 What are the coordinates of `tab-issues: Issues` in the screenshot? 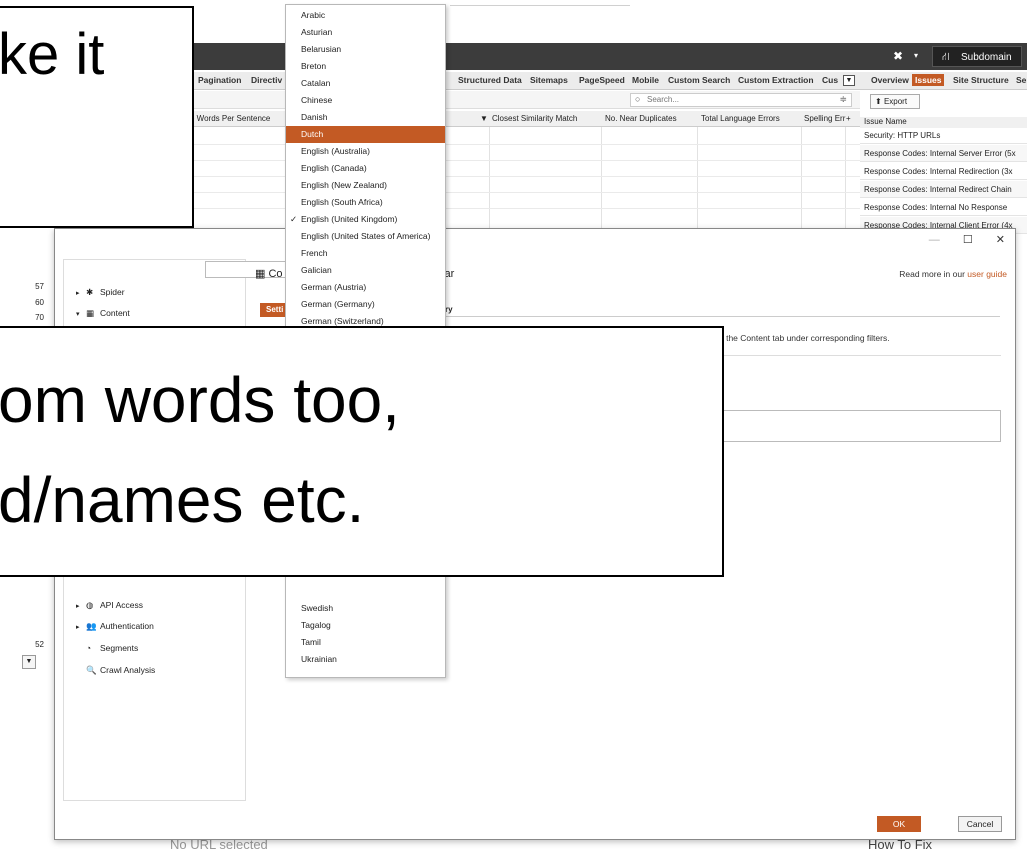 It's located at (928, 80).